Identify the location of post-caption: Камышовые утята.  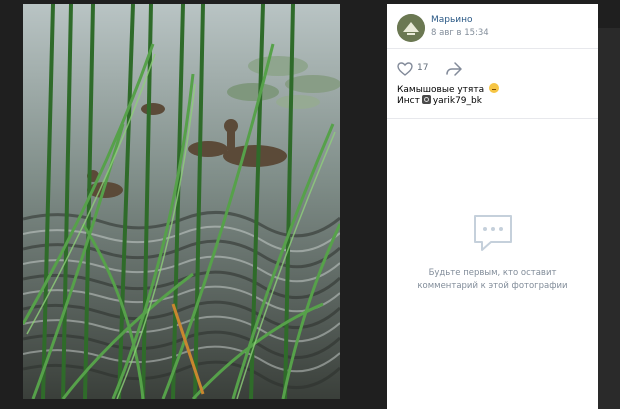
(448, 89).